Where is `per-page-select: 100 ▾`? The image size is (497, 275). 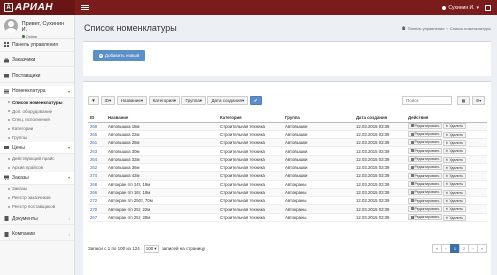 per-page-select: 100 ▾ is located at coordinates (151, 248).